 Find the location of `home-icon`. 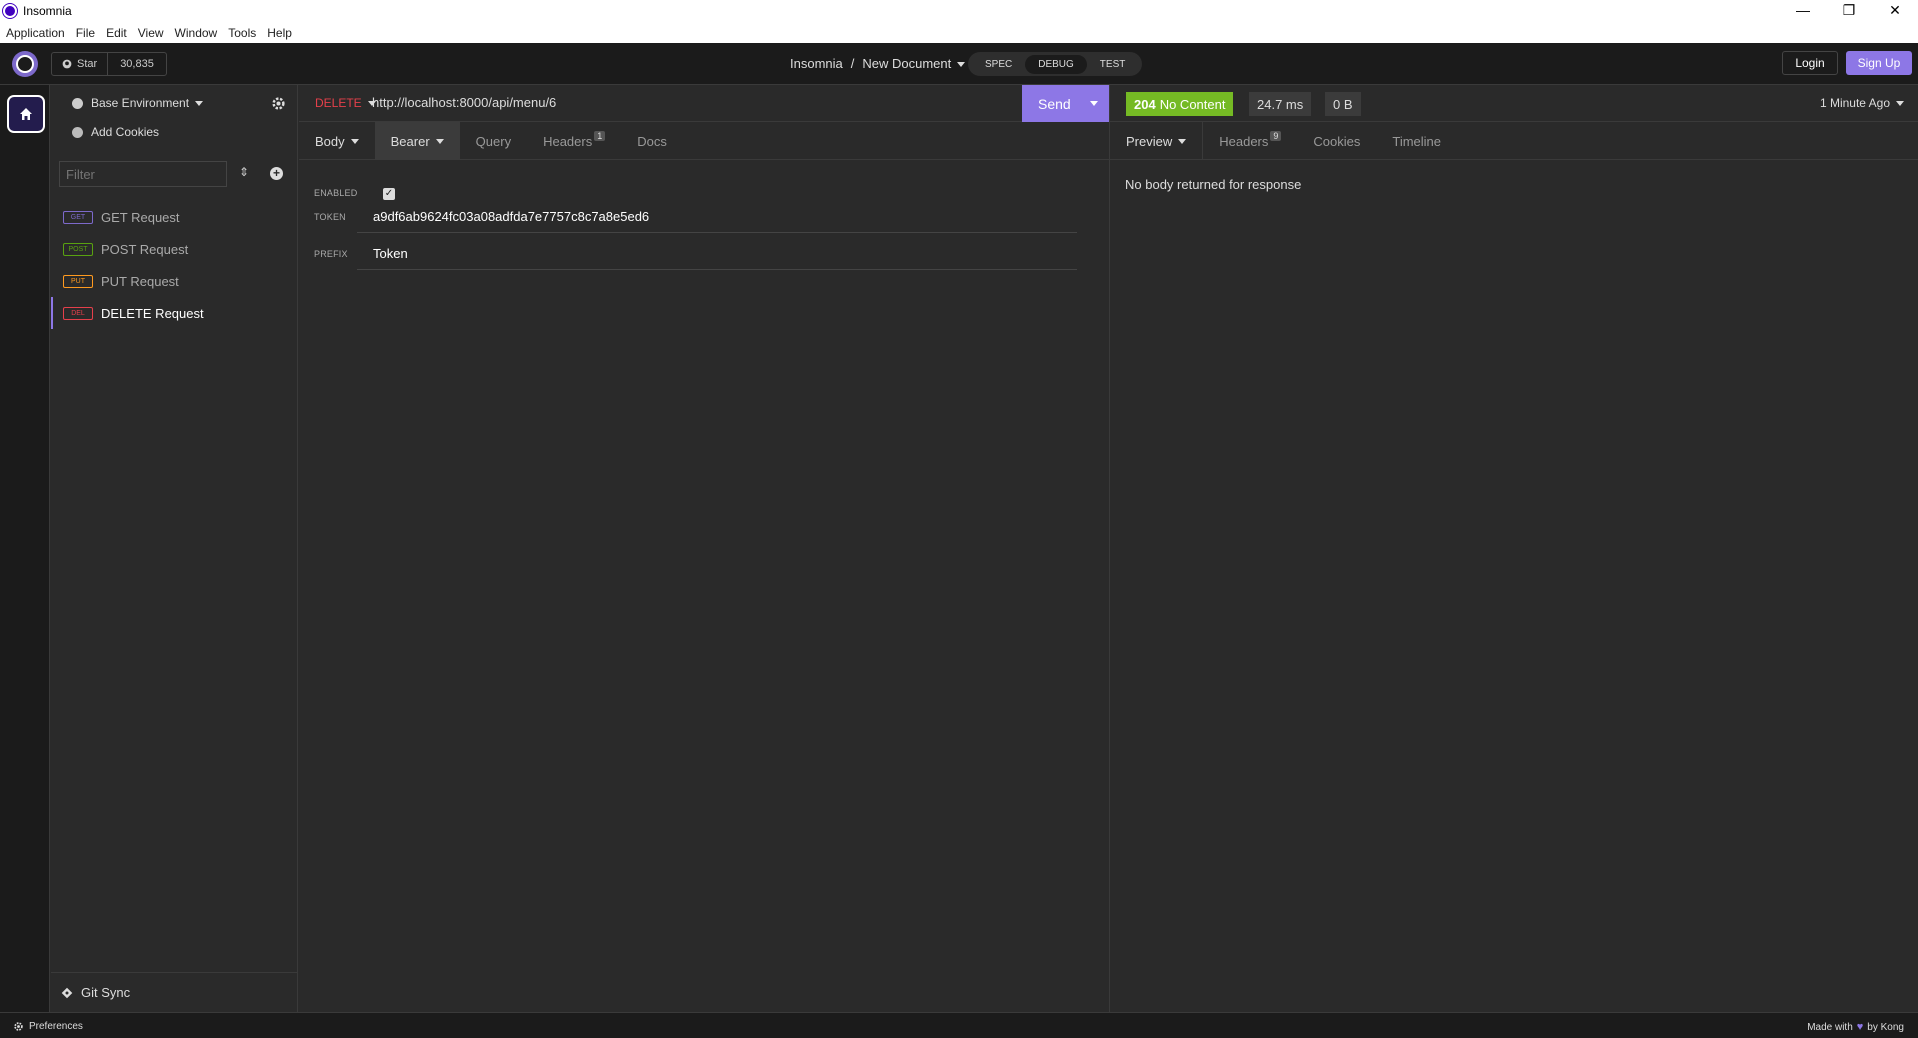

home-icon is located at coordinates (26, 114).